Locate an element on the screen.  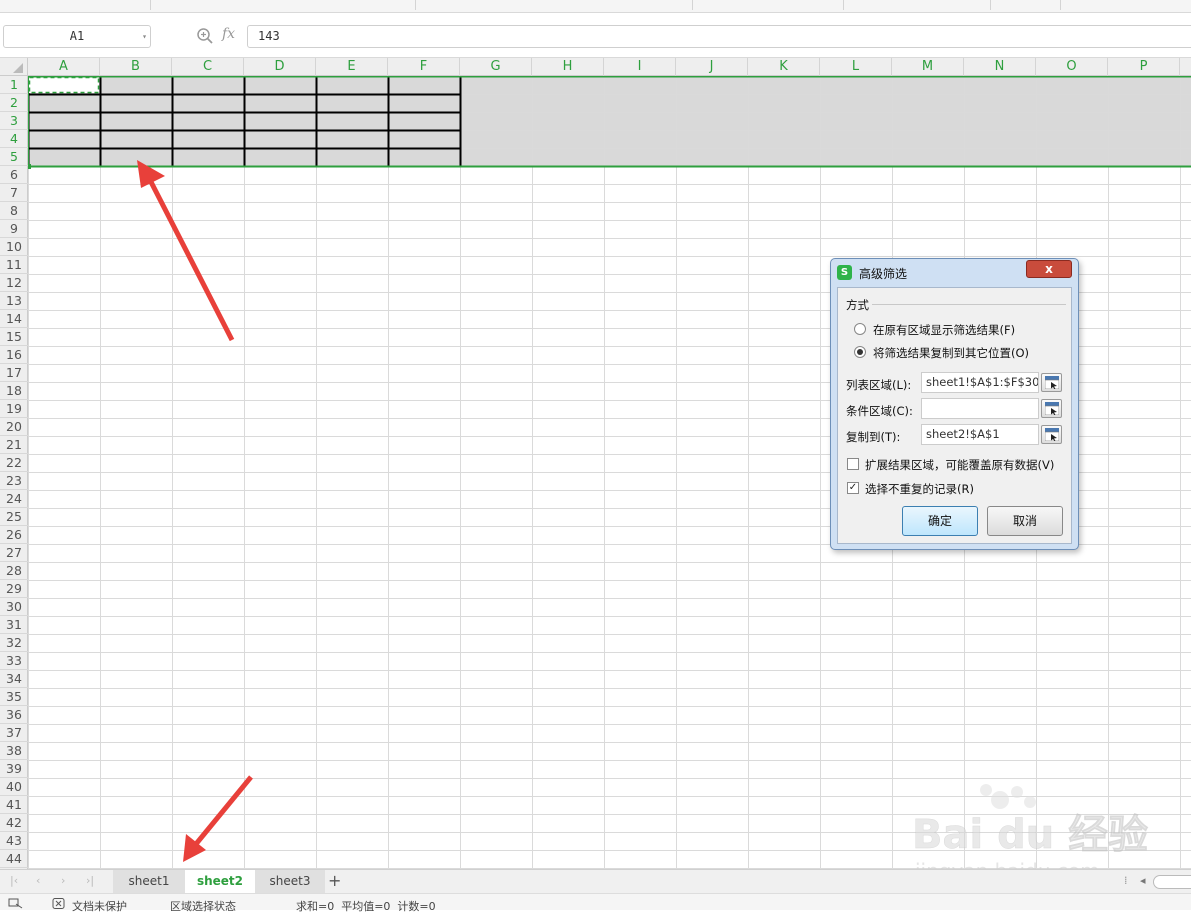
row-header-43: 43 is located at coordinates (14, 841).